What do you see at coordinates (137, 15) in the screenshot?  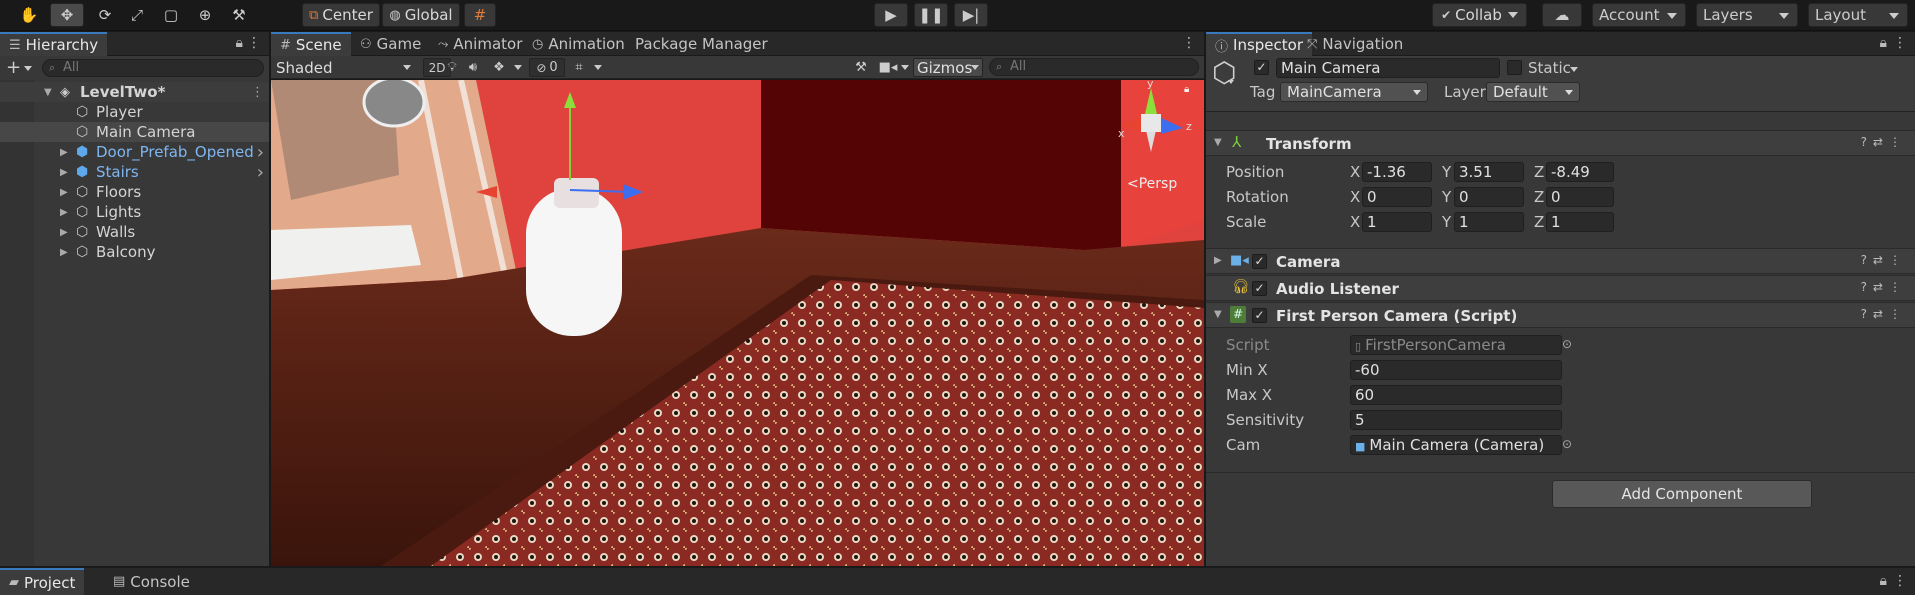 I see `scale-tool-button: ⤢` at bounding box center [137, 15].